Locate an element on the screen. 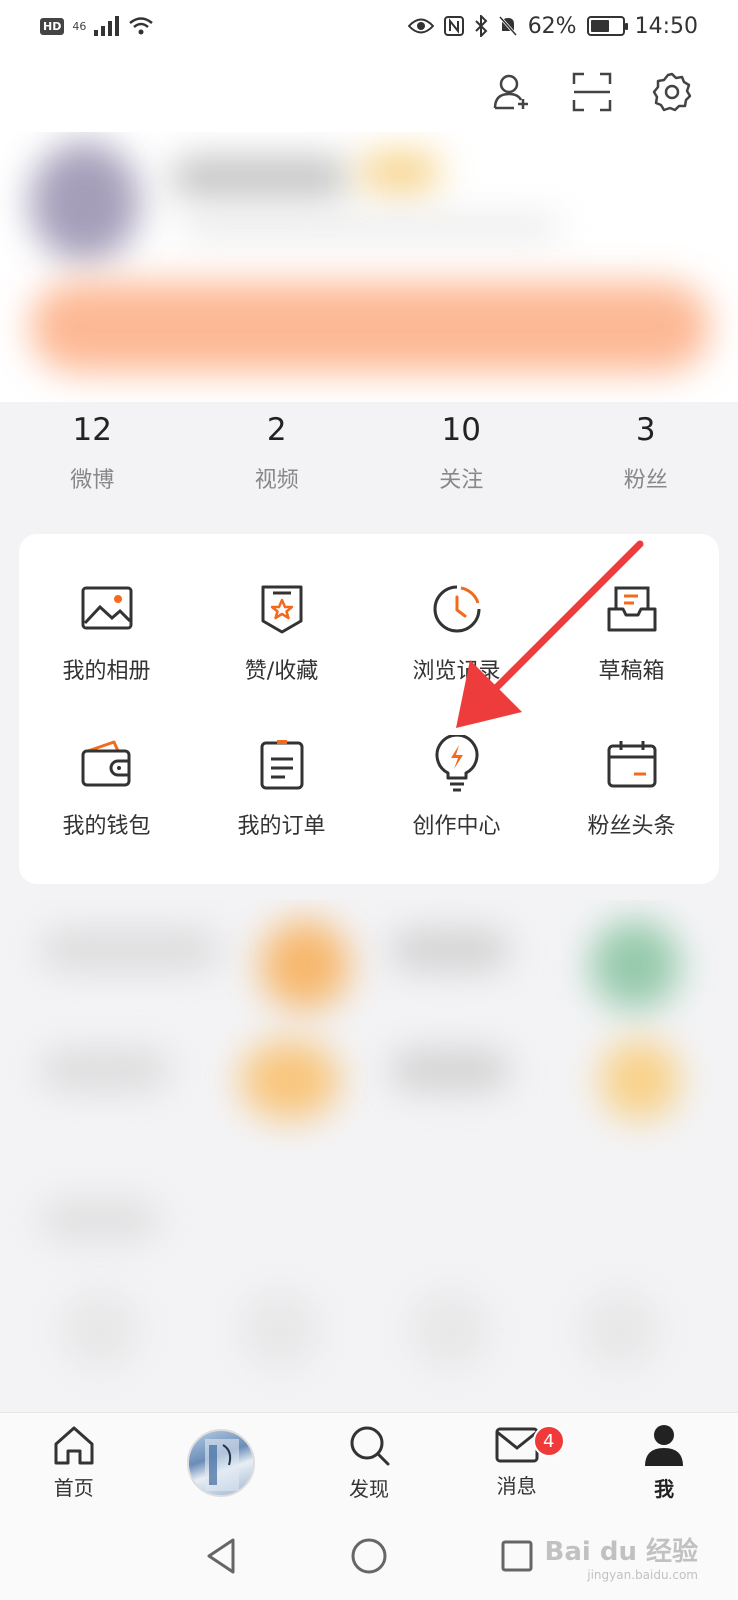  clock: 14:50 is located at coordinates (666, 26).